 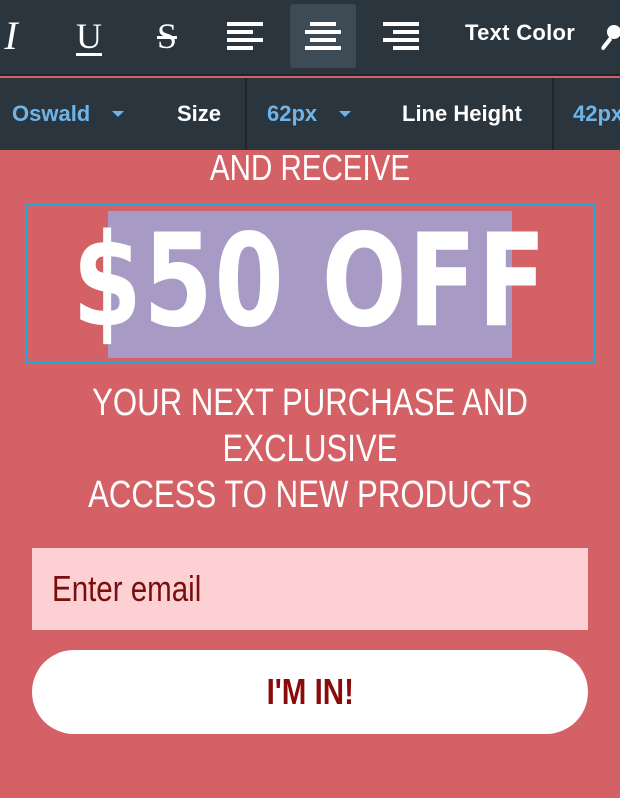 I want to click on font-toolbar: Oswald Size 62px Line Height 42px, so click(x=310, y=114).